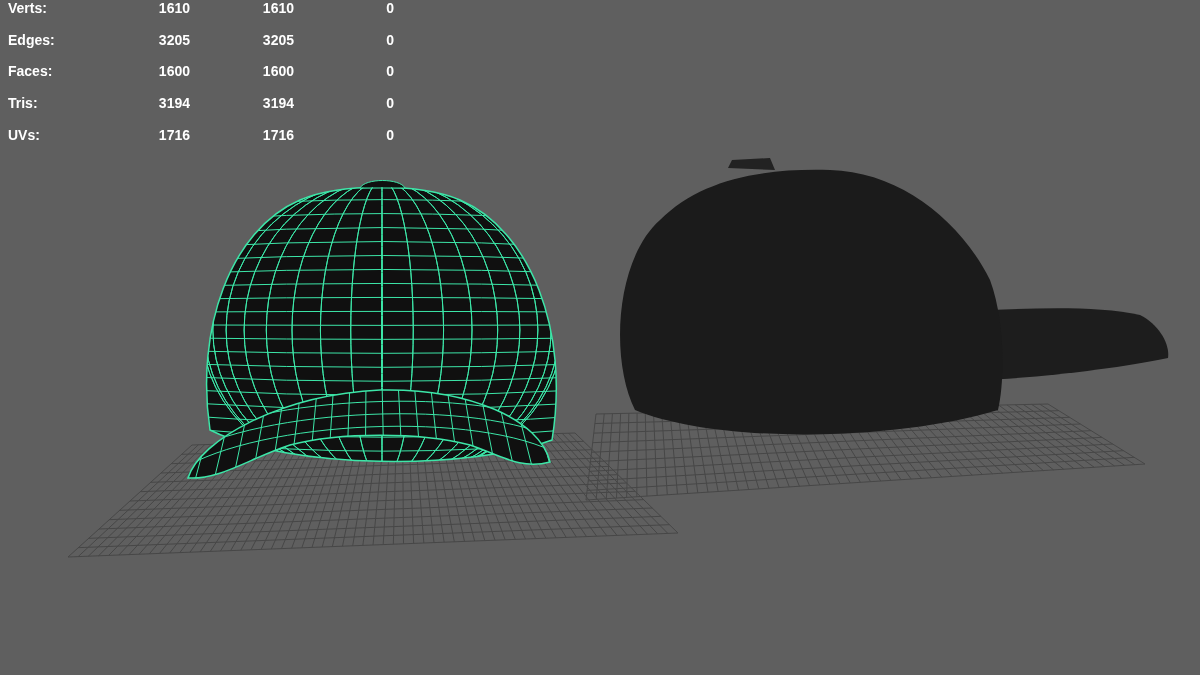 The width and height of the screenshot is (1200, 675). I want to click on stat-label: Edges:, so click(32, 39).